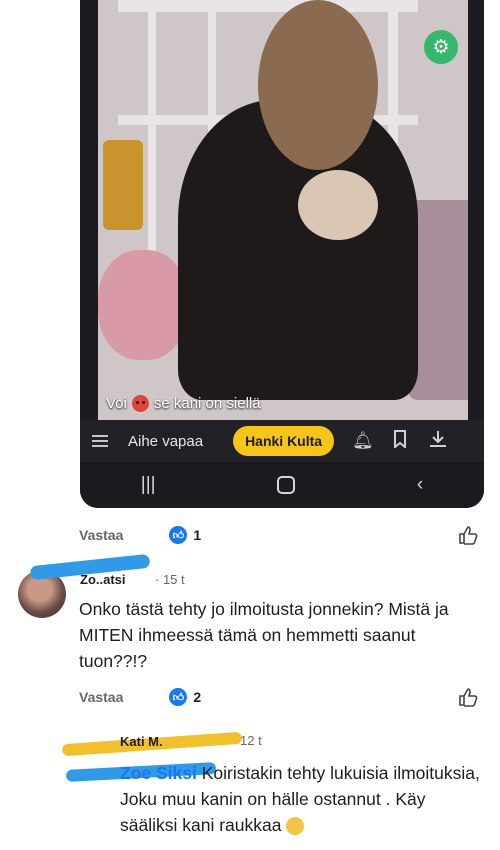  What do you see at coordinates (158, 773) in the screenshot?
I see `mention-link: Zoe Siksi` at bounding box center [158, 773].